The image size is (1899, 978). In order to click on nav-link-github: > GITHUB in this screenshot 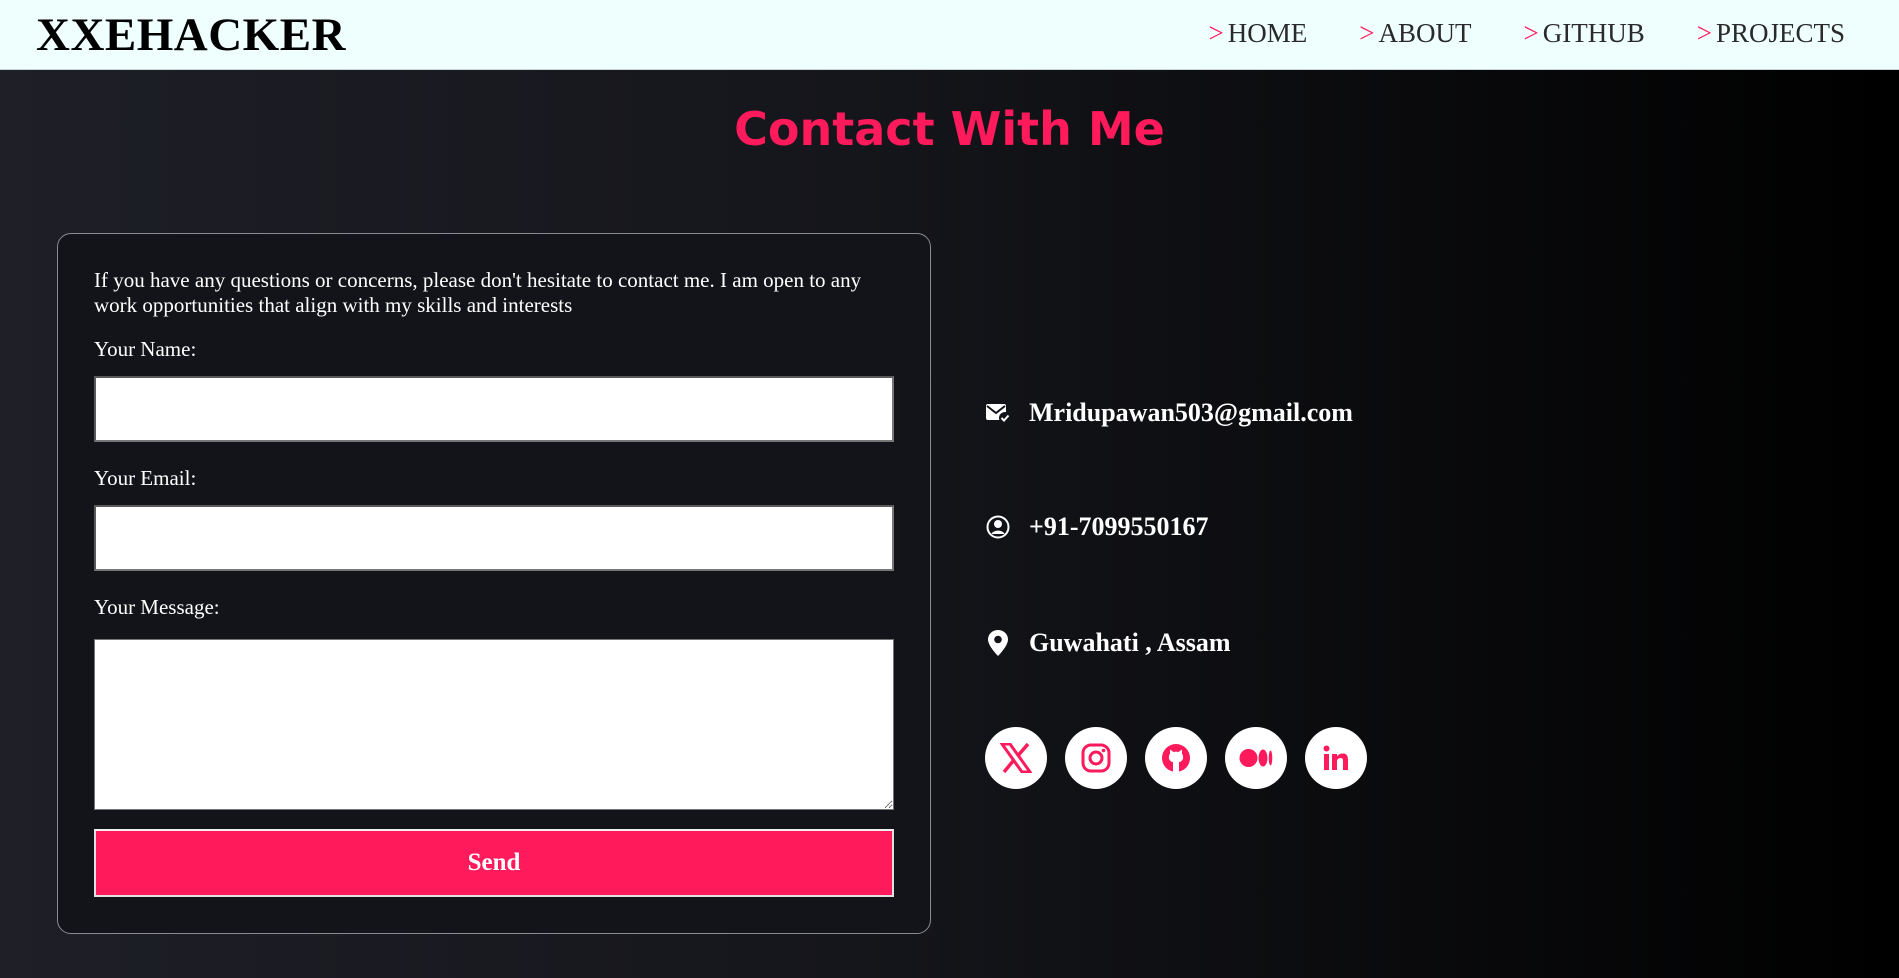, I will do `click(1583, 33)`.